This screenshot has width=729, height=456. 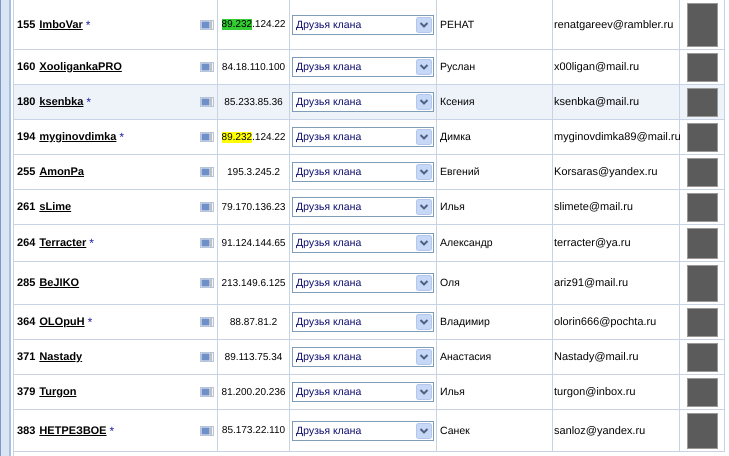 What do you see at coordinates (26, 357) in the screenshot?
I see `member-number: 371` at bounding box center [26, 357].